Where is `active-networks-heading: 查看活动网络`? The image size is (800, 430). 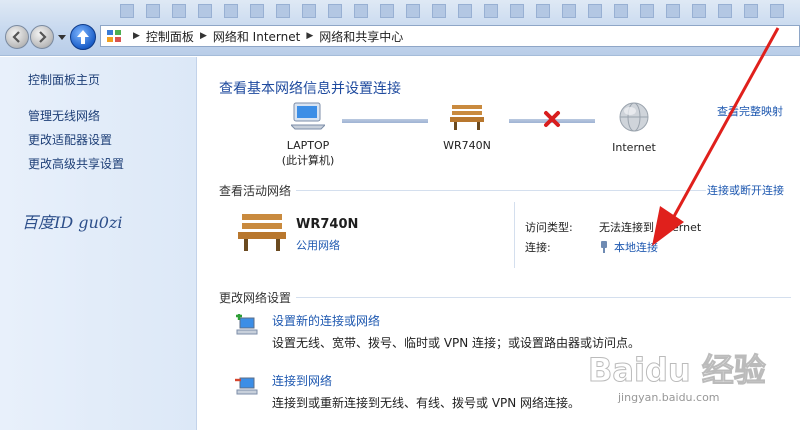 active-networks-heading: 查看活动网络 is located at coordinates (255, 191).